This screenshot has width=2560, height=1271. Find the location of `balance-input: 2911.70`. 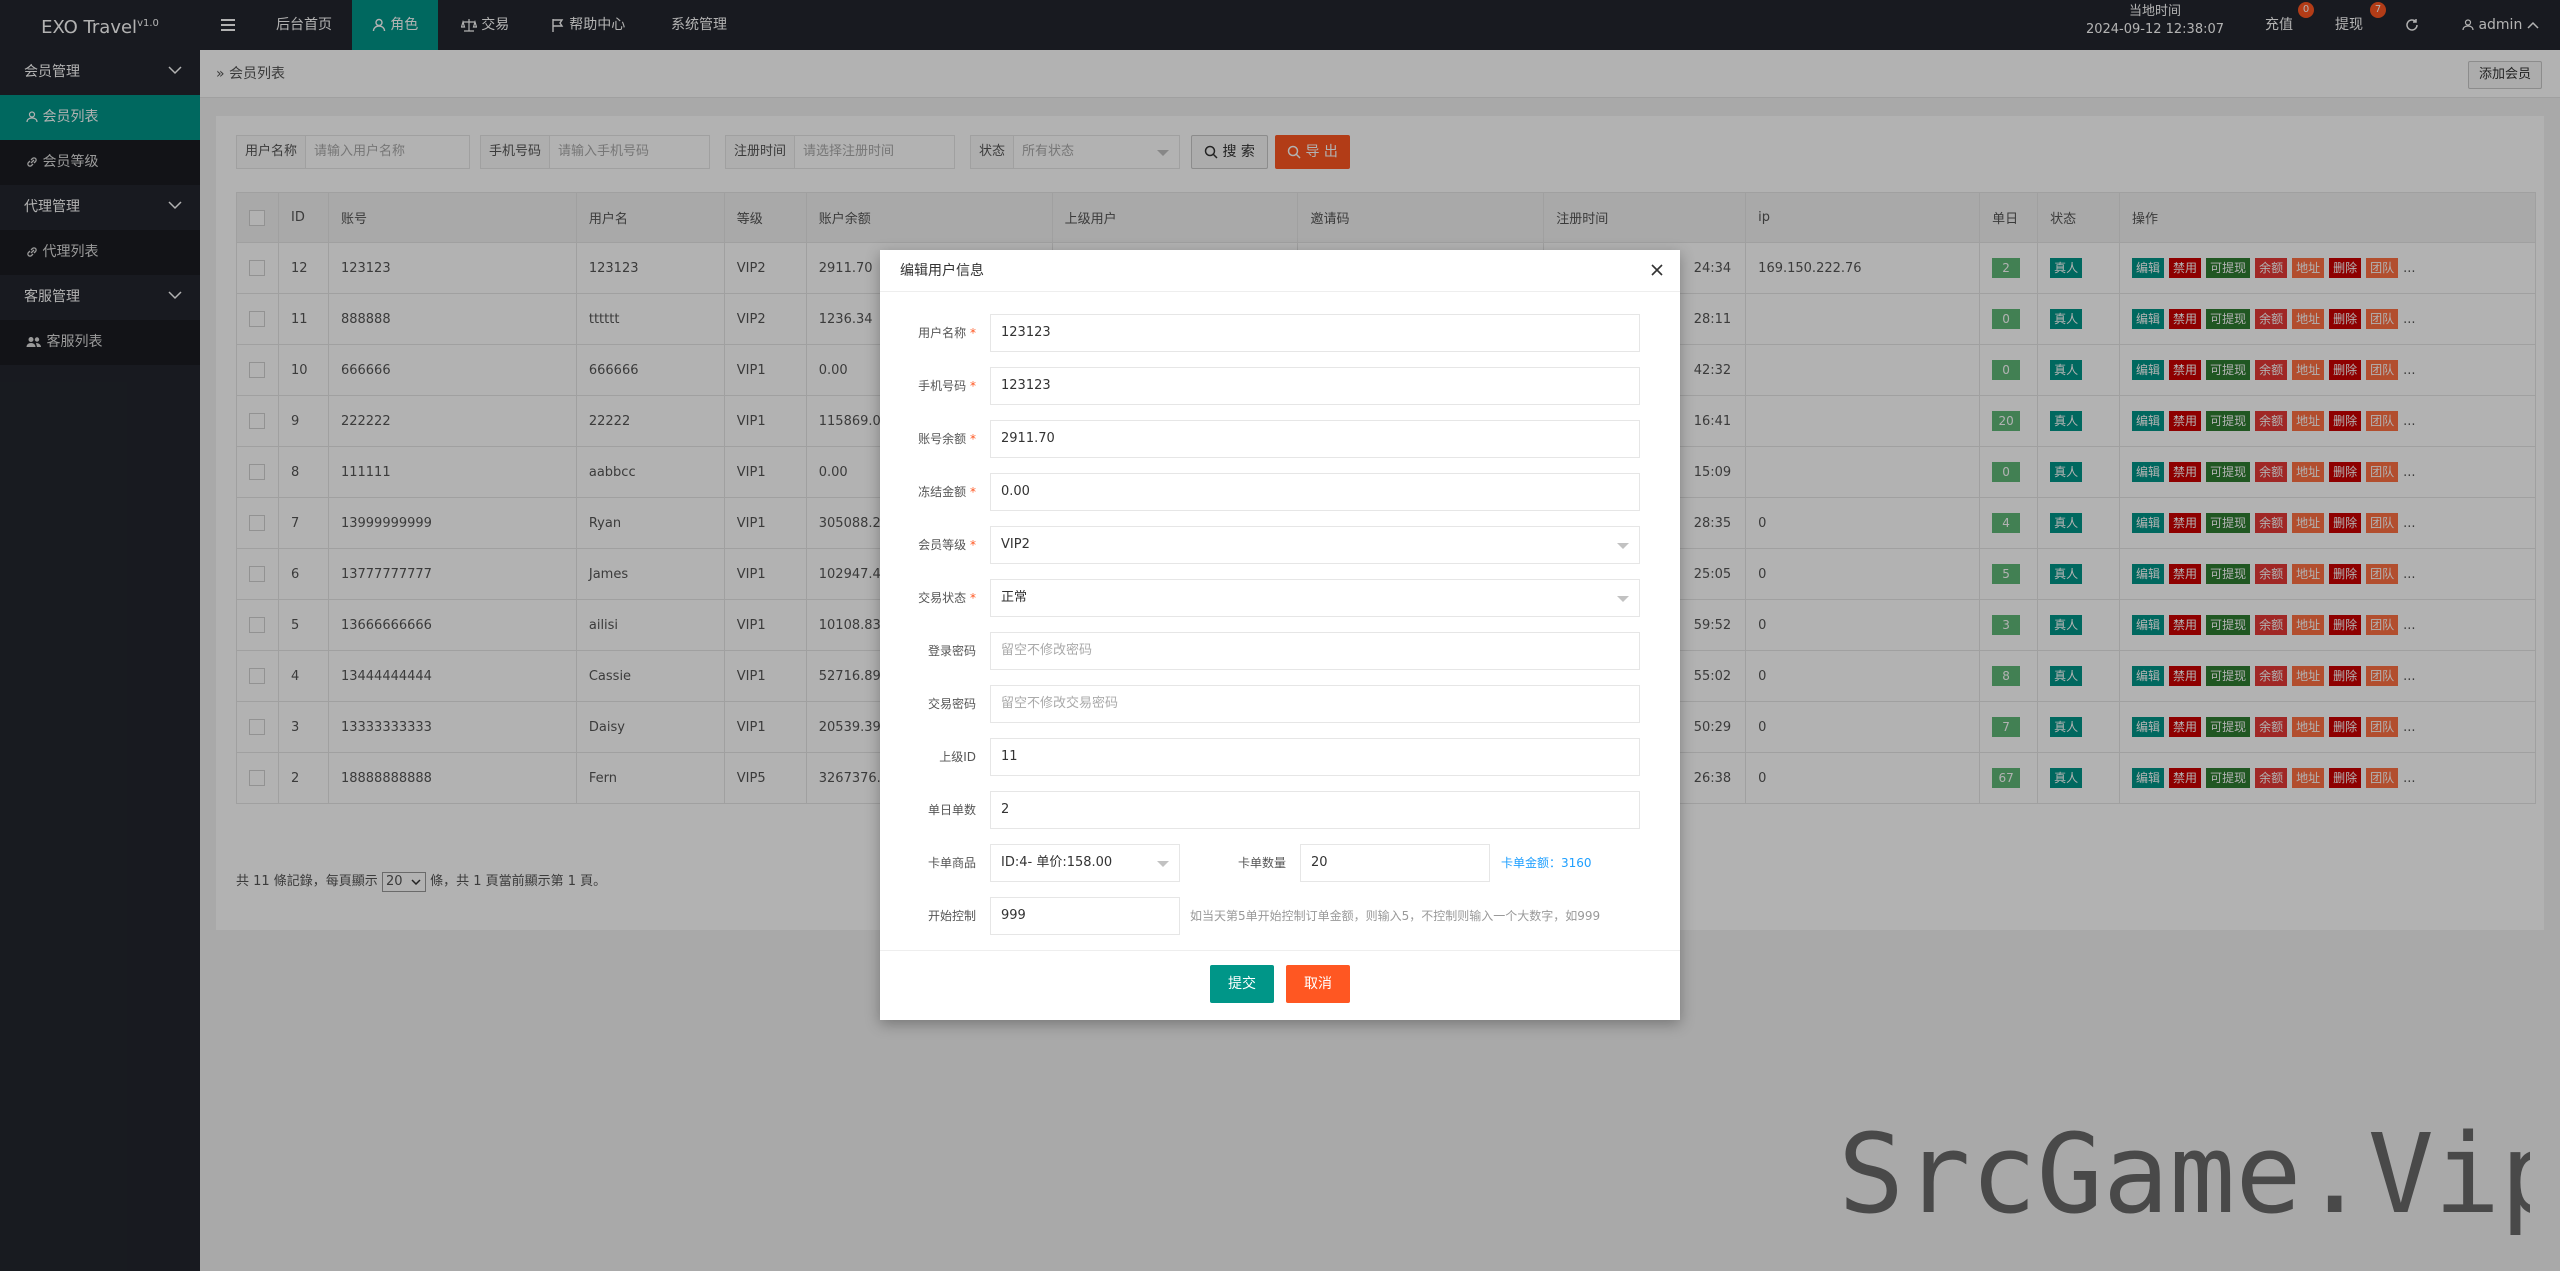

balance-input: 2911.70 is located at coordinates (1315, 439).